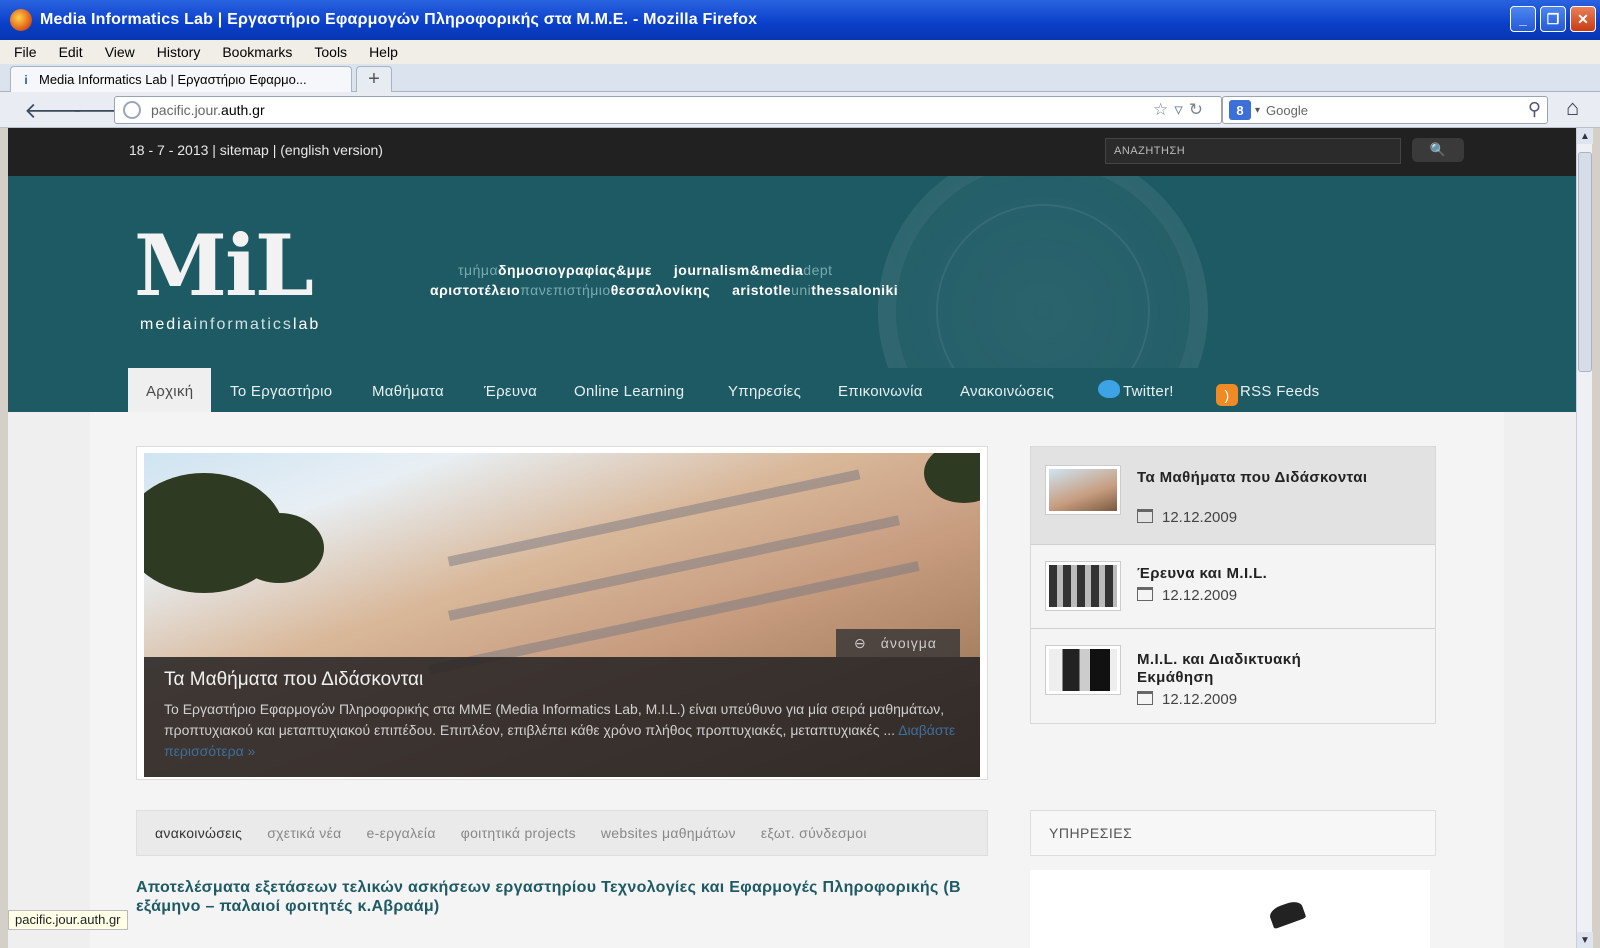 Image resolution: width=1600 pixels, height=948 pixels. I want to click on open-caption-toggle: ⊖ άνοιγμα, so click(898, 643).